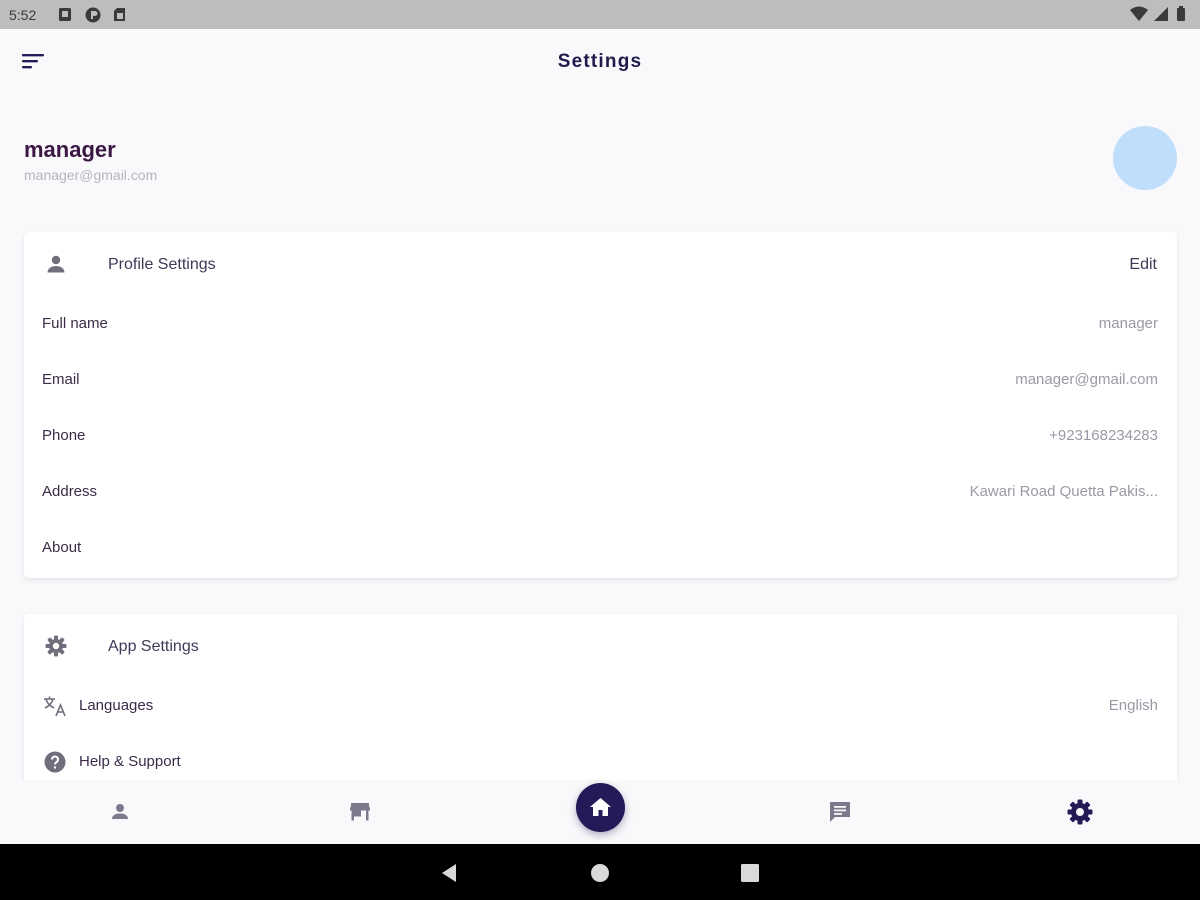 Image resolution: width=1200 pixels, height=900 pixels. Describe the element at coordinates (55, 762) in the screenshot. I see `help-icon` at that location.